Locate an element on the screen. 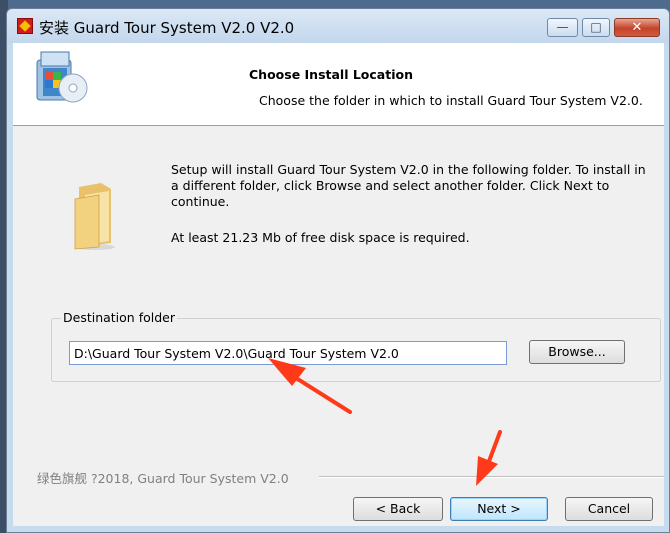  maximize-icon: □ is located at coordinates (596, 27).